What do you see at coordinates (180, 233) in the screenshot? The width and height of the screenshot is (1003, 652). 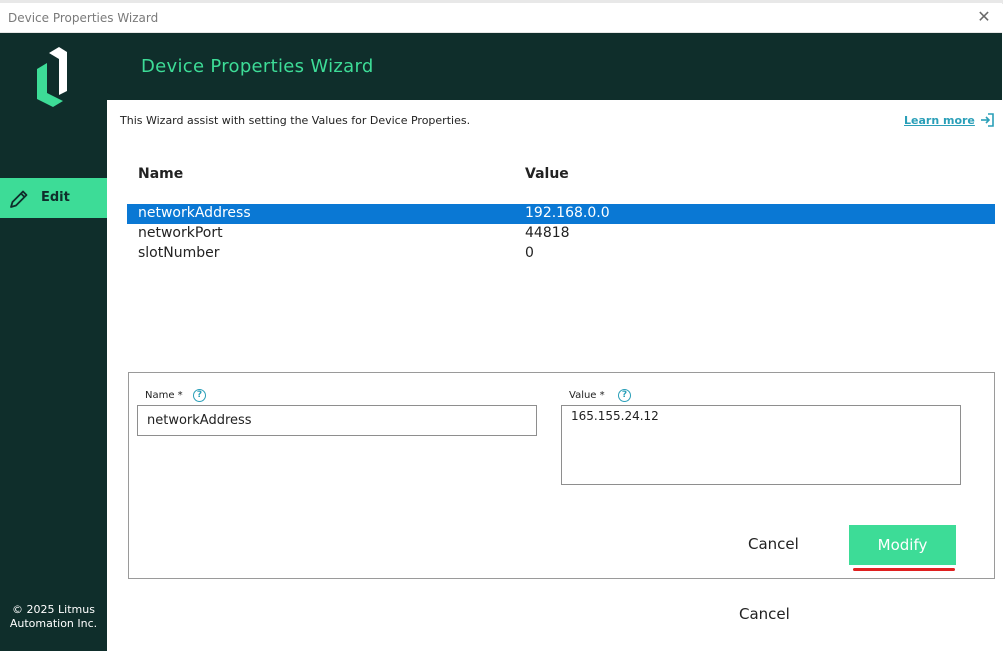 I see `cell-name: networkPort` at bounding box center [180, 233].